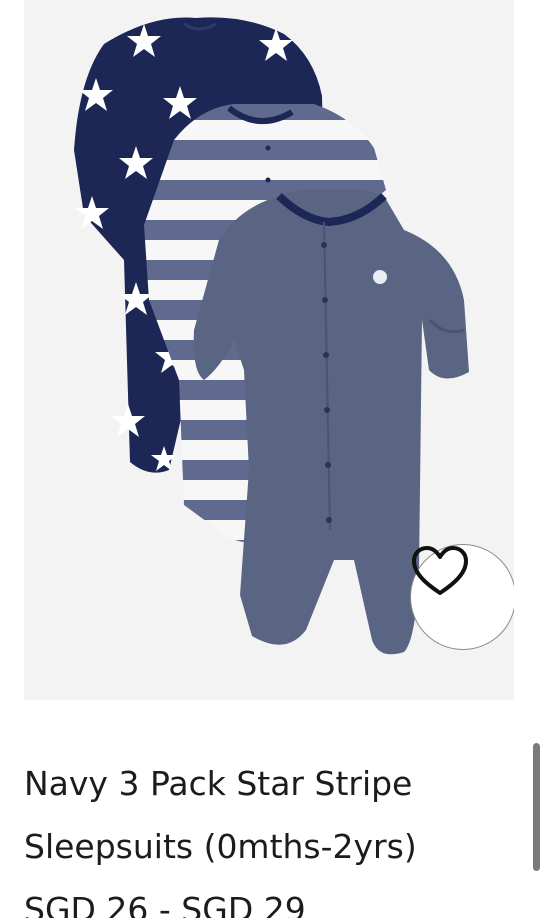 The image size is (550, 918). I want to click on wishlist-button, so click(462, 597).